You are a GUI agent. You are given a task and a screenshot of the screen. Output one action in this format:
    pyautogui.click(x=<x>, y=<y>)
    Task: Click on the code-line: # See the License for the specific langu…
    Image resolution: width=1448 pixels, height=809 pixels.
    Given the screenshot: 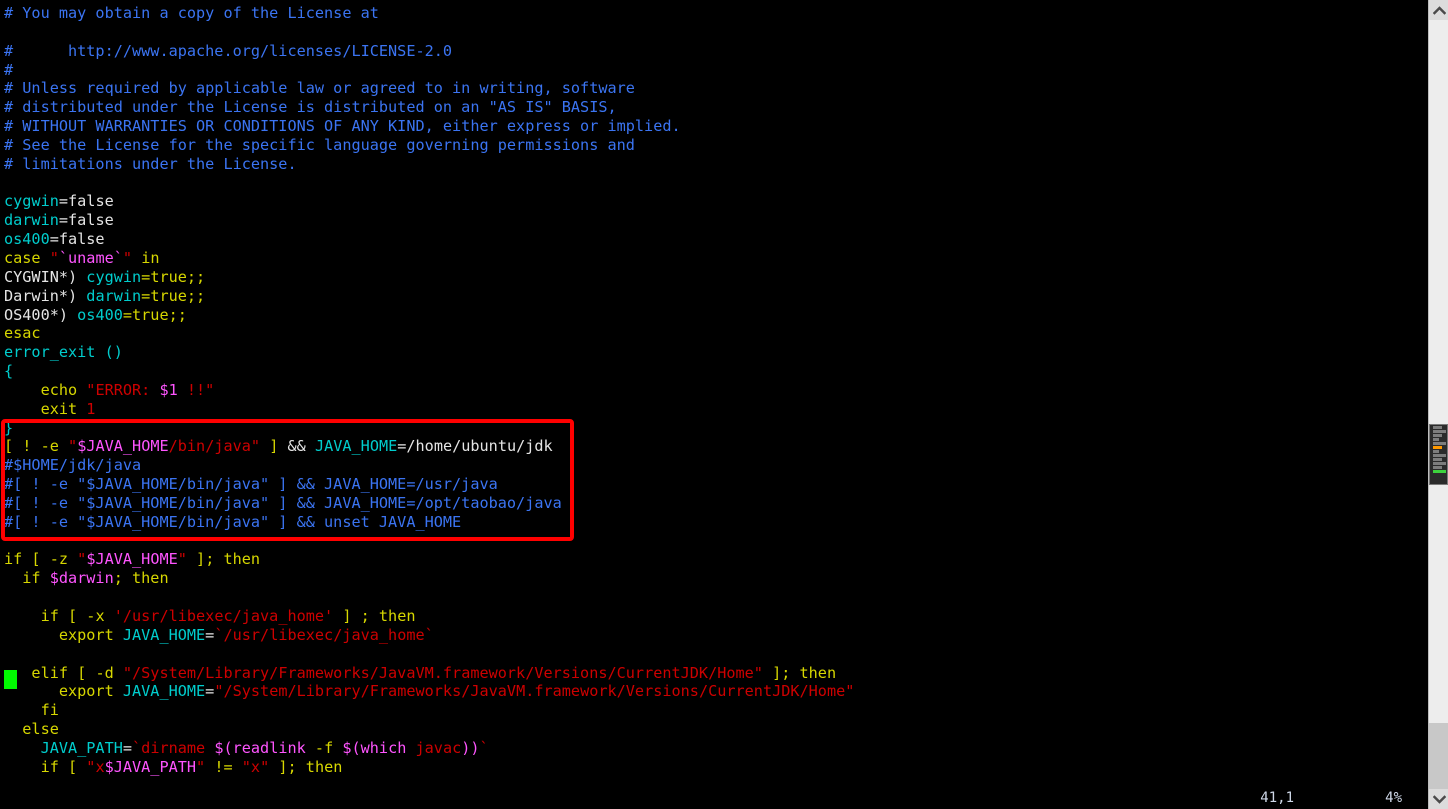 What is the action you would take?
    pyautogui.click(x=714, y=145)
    